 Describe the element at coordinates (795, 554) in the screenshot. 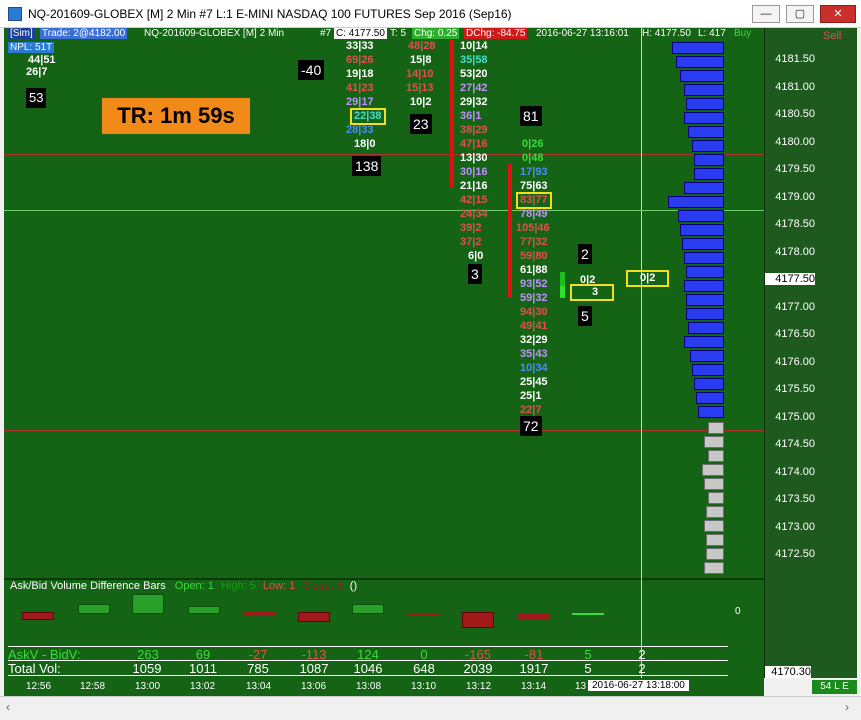

I see `price-tick: 4172.50` at that location.